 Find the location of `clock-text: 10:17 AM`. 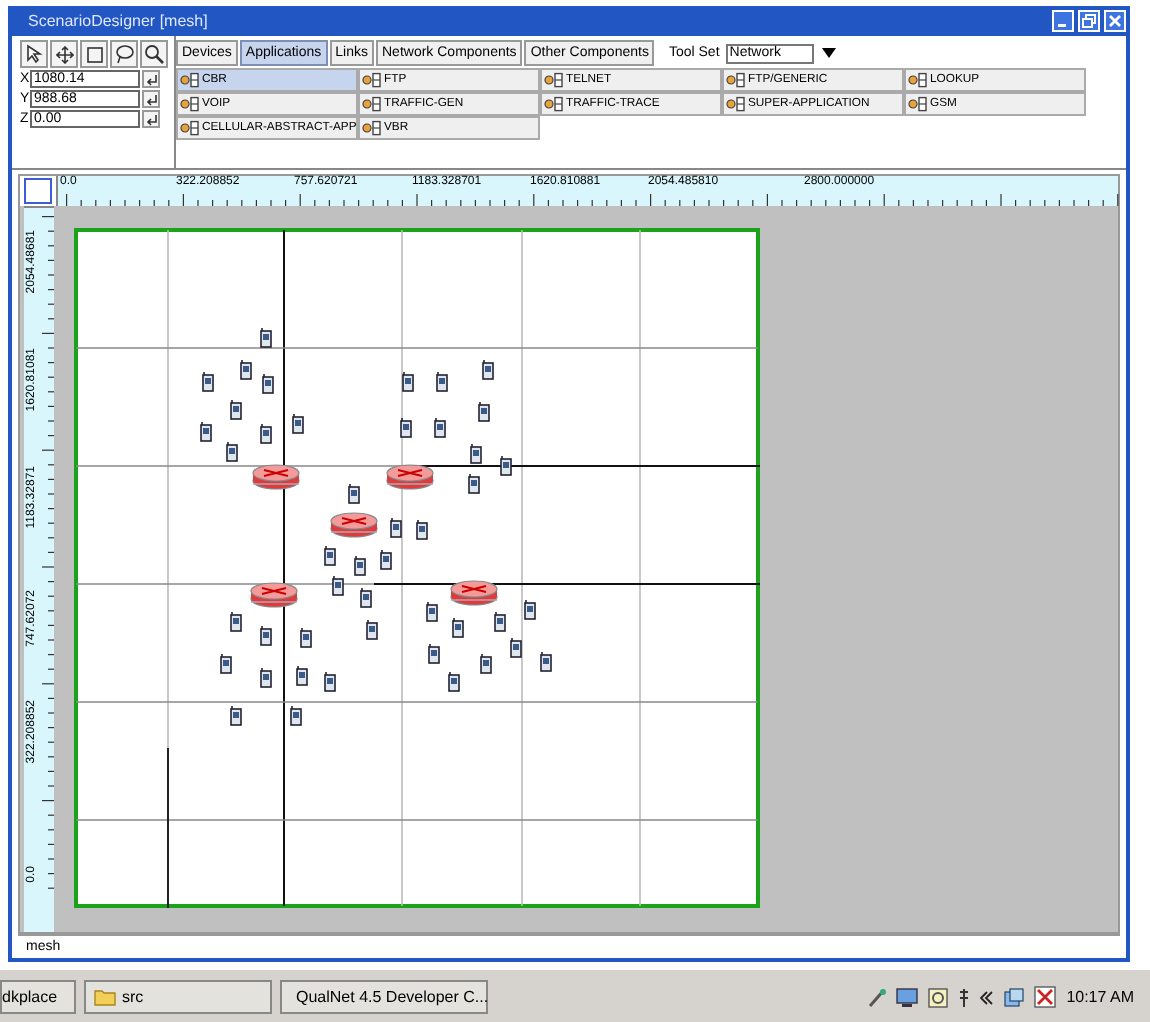

clock-text: 10:17 AM is located at coordinates (1100, 997).